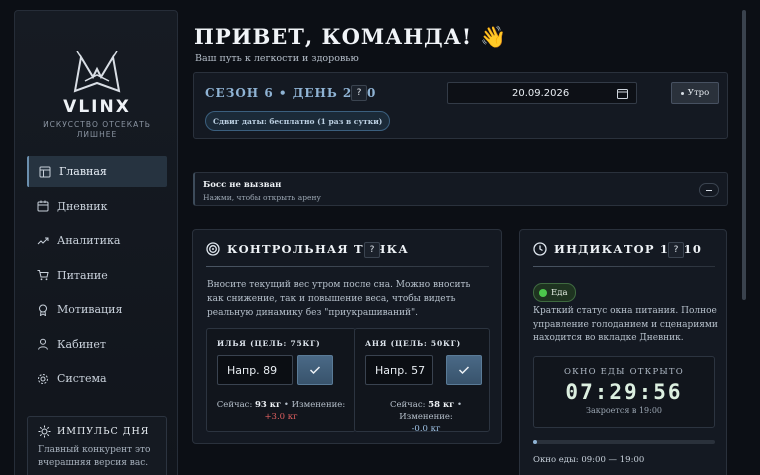  What do you see at coordinates (540, 249) in the screenshot?
I see `clock-icon` at bounding box center [540, 249].